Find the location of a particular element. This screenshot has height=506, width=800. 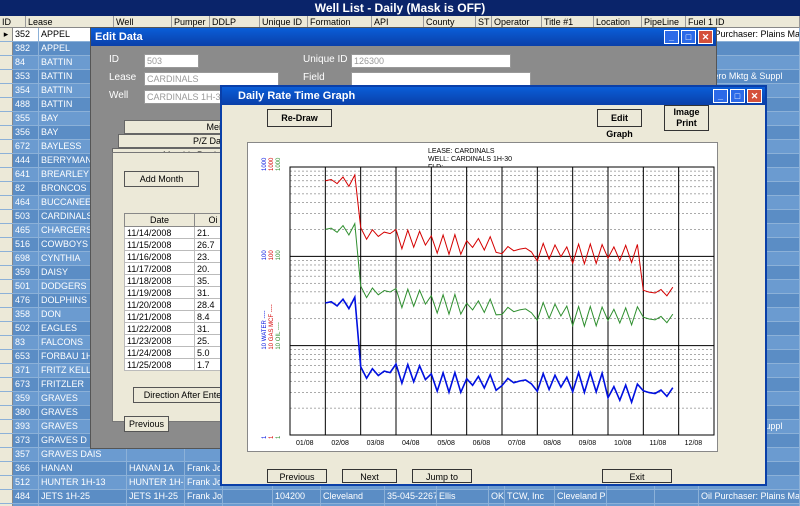

table-cell: 516 is located at coordinates (26, 244).